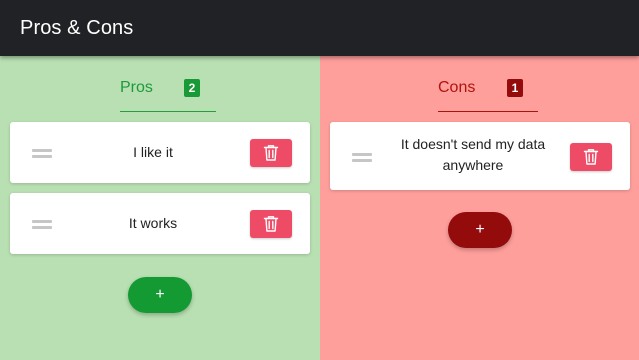 The image size is (639, 360). I want to click on app-title: Pros & Cons, so click(77, 28).